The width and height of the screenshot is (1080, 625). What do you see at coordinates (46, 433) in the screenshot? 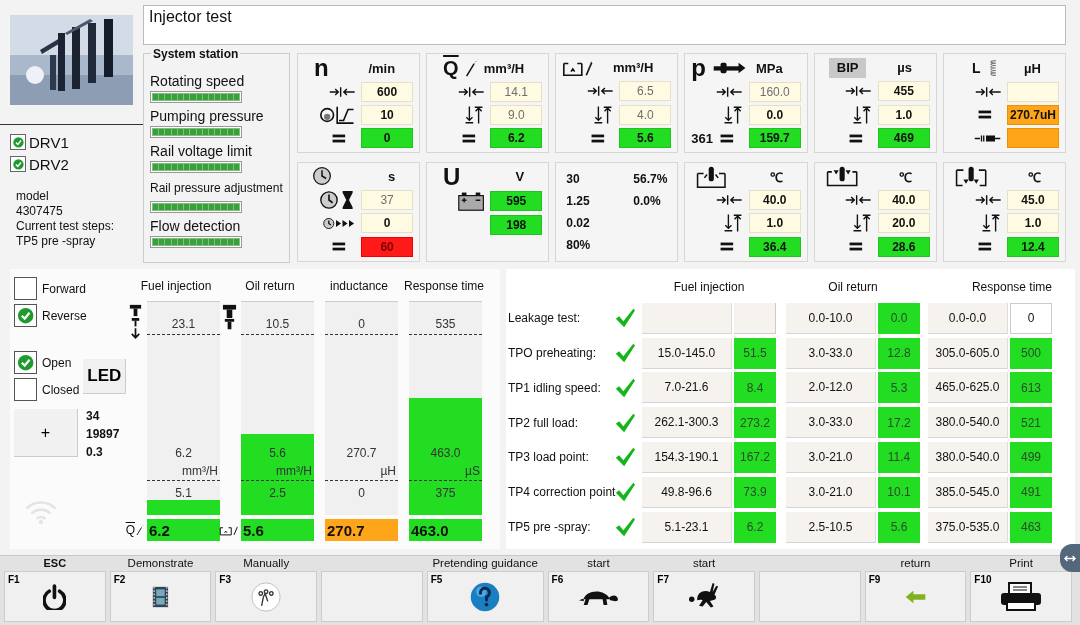
I see `plus-button: +` at bounding box center [46, 433].